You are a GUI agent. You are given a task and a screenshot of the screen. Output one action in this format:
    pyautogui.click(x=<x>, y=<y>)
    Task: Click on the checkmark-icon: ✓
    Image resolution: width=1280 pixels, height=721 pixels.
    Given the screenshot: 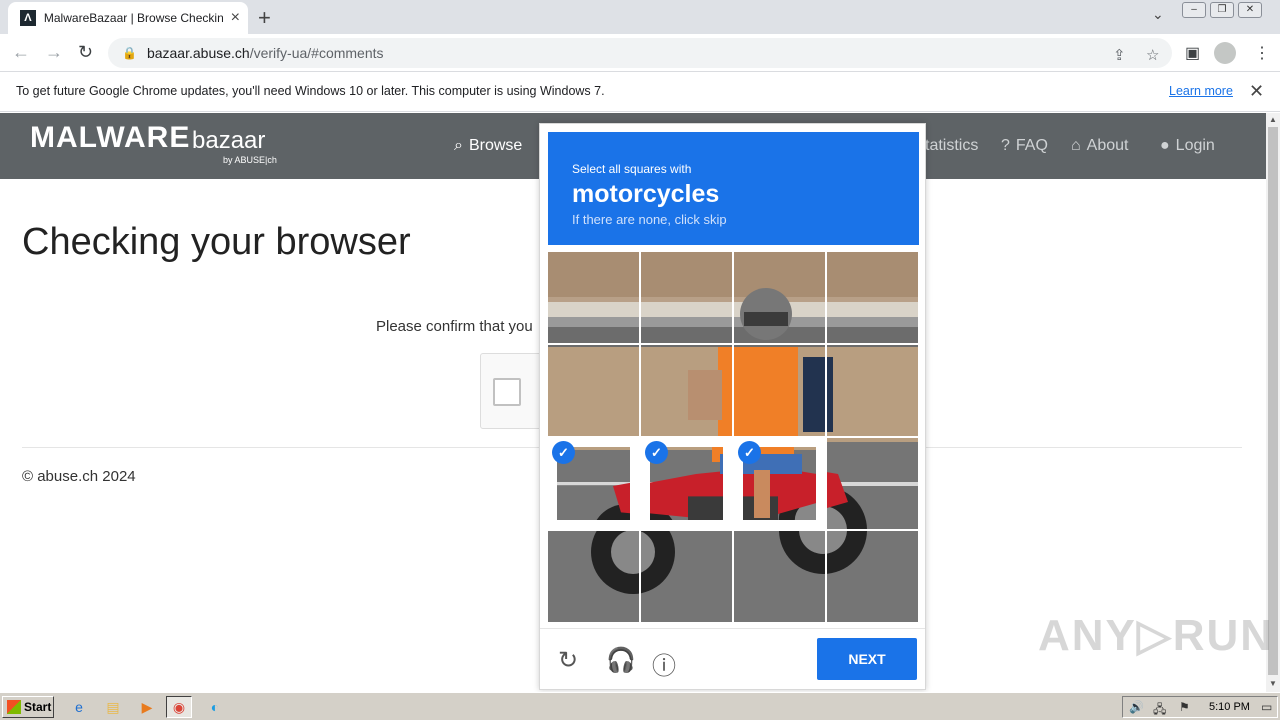 What is the action you would take?
    pyautogui.click(x=749, y=452)
    